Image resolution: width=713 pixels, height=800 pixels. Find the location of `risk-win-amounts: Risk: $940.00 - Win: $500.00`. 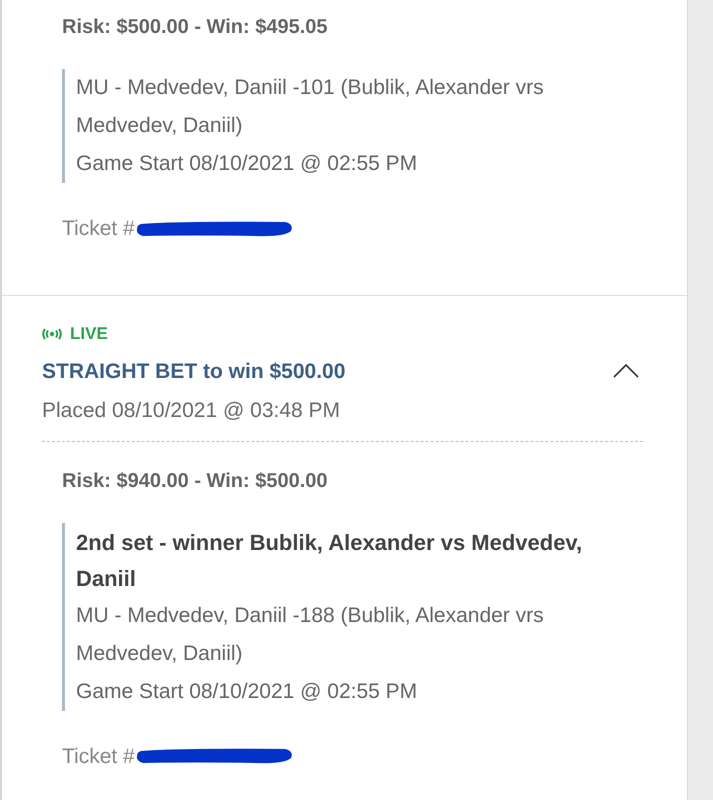

risk-win-amounts: Risk: $940.00 - Win: $500.00 is located at coordinates (195, 481).